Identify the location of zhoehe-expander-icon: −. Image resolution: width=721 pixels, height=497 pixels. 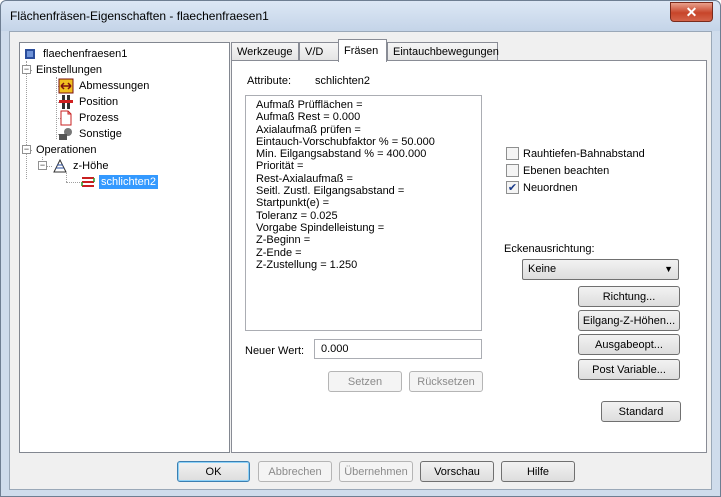
(42, 165).